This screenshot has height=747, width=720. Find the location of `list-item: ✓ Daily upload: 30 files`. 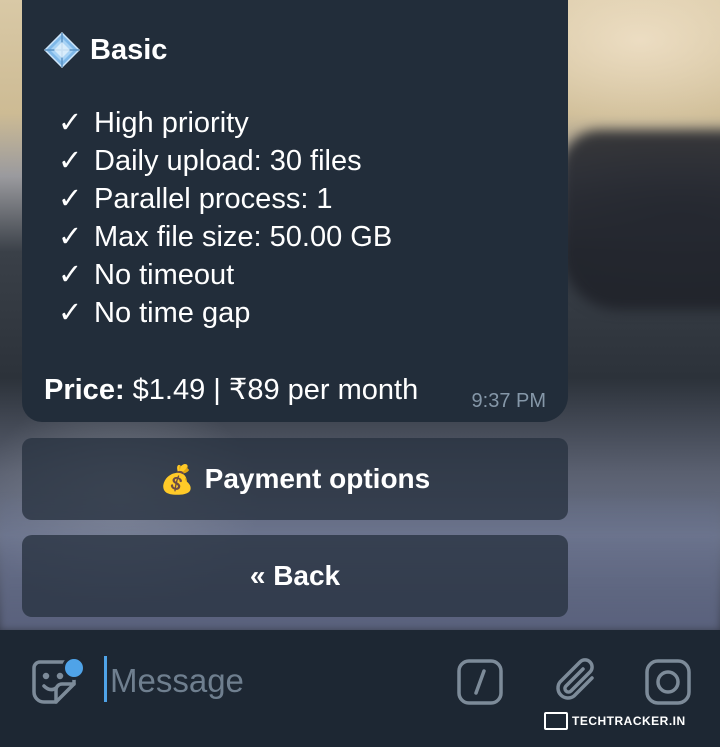

list-item: ✓ Daily upload: 30 files is located at coordinates (225, 161).